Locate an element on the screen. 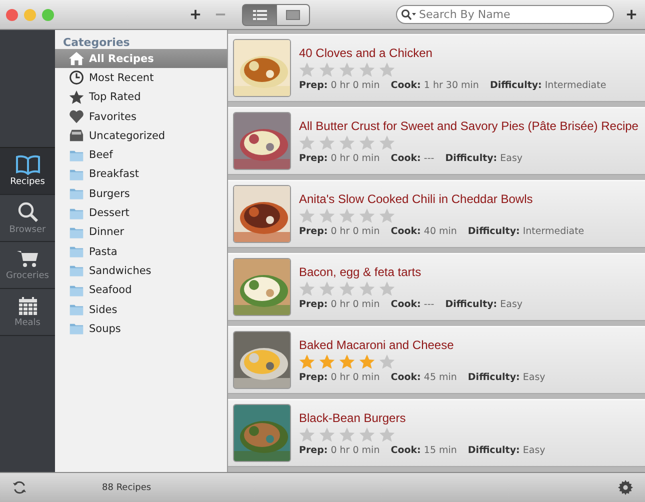  calendar-icon is located at coordinates (28, 306).